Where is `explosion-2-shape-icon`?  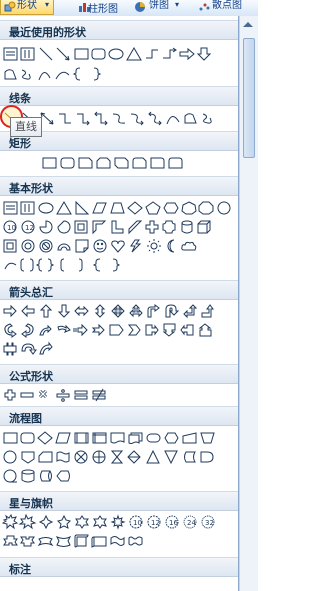 explosion-2-shape-icon is located at coordinates (27, 522).